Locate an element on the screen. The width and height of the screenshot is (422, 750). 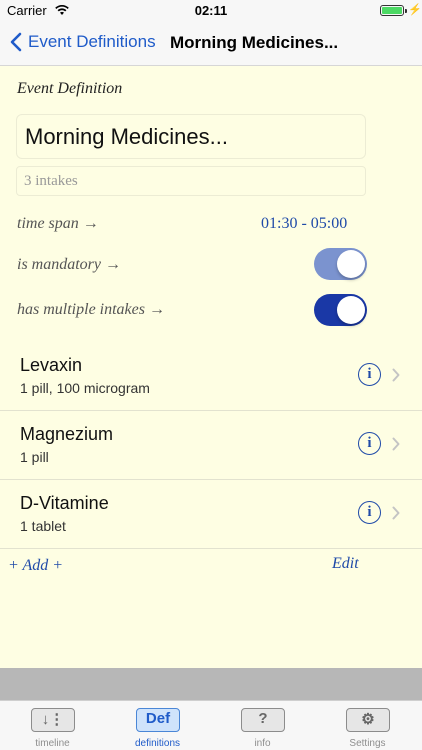
back-button-label: Event Definitions is located at coordinates (92, 41).